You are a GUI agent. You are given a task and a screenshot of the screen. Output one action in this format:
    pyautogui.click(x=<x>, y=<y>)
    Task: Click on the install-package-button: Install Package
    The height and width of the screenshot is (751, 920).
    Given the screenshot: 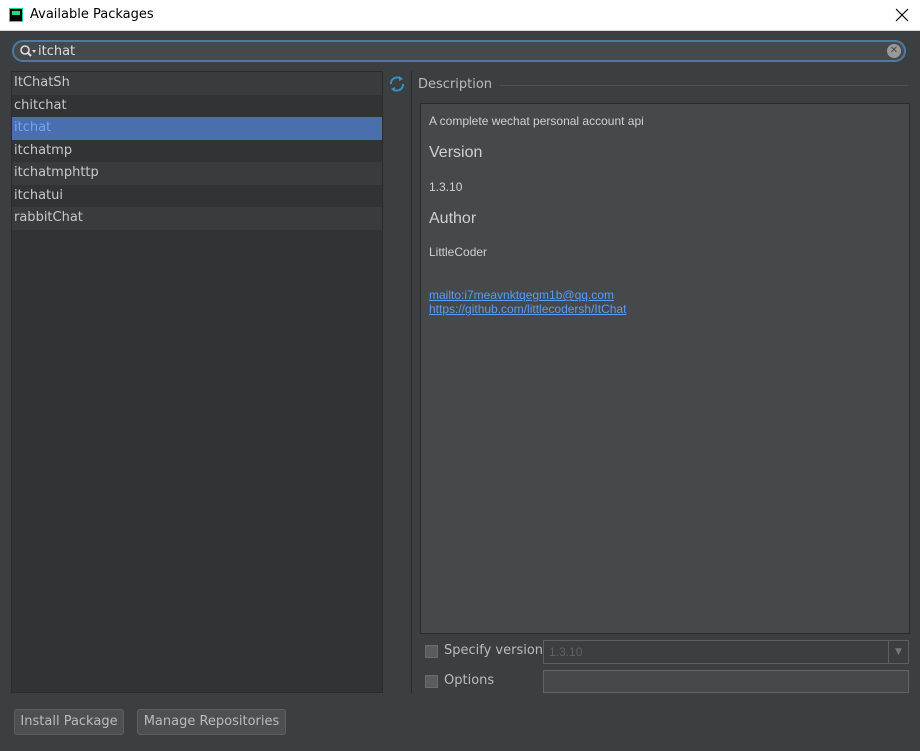 What is the action you would take?
    pyautogui.click(x=69, y=722)
    